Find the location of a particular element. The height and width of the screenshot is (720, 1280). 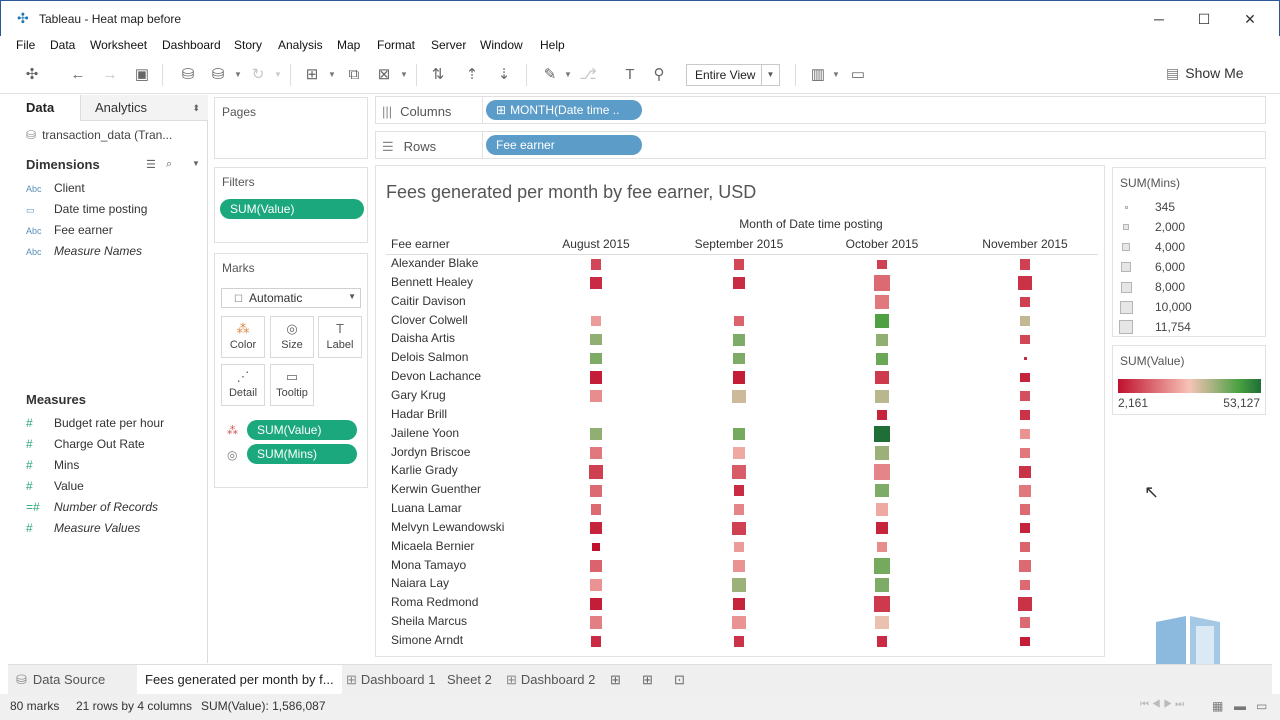

swap-rows-columns-icon: ⇅ is located at coordinates (438, 75).